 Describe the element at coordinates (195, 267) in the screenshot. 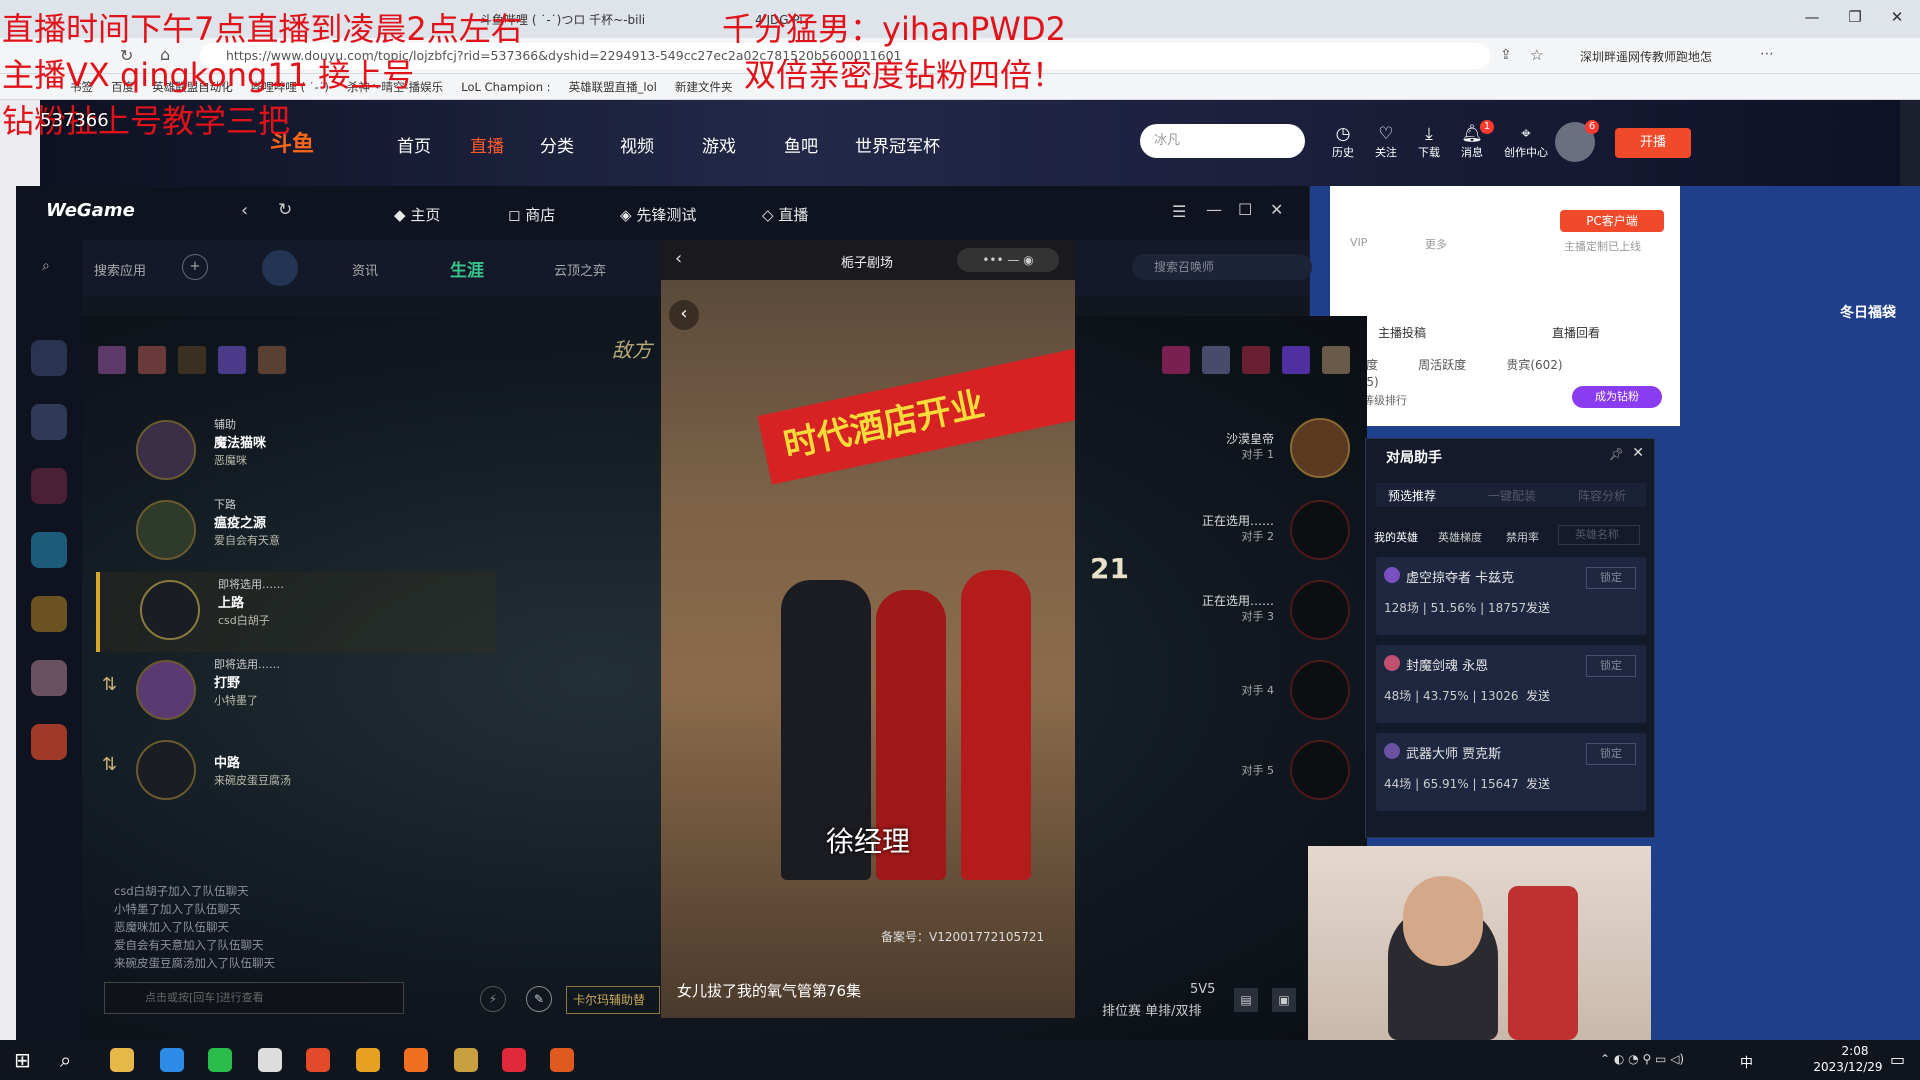

I see `add-icon: +` at that location.